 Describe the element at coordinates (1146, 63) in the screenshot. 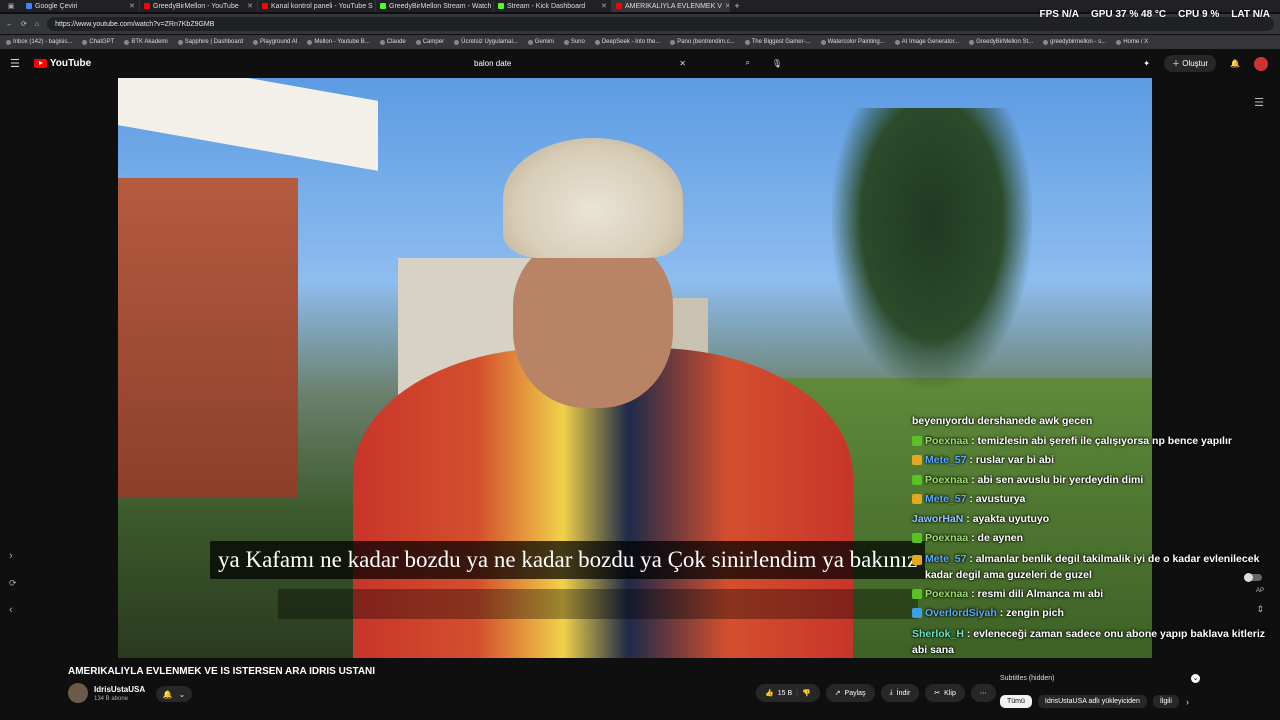

I see `sparkle-icon: ✦` at that location.